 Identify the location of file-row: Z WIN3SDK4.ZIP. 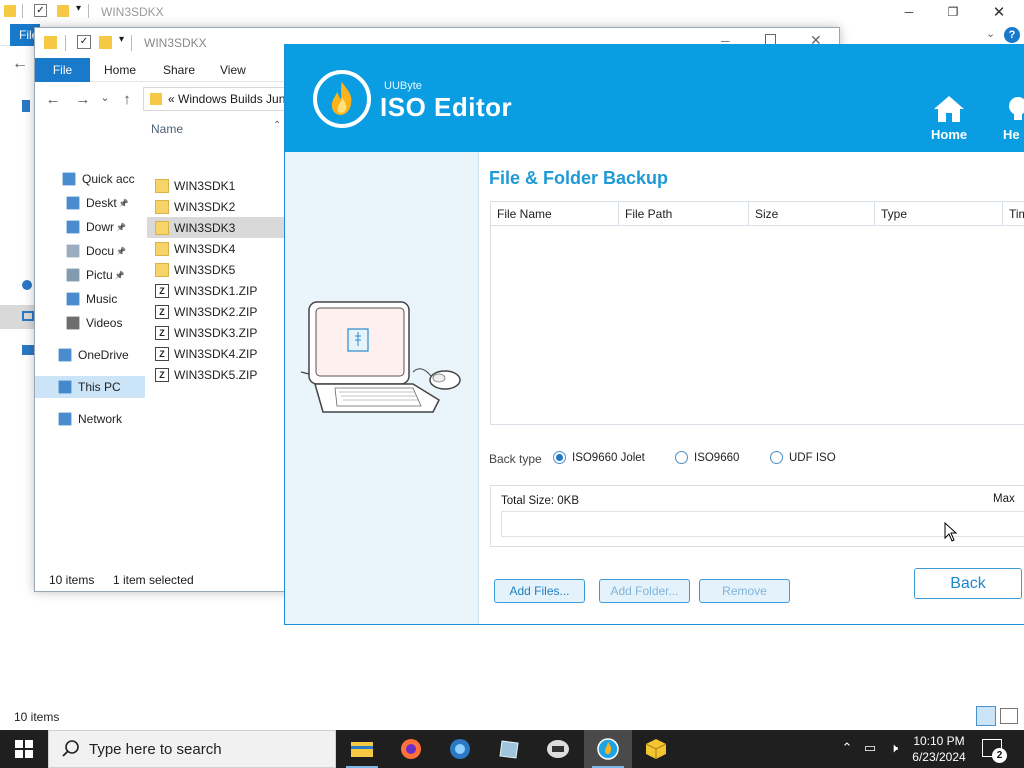
(216, 353).